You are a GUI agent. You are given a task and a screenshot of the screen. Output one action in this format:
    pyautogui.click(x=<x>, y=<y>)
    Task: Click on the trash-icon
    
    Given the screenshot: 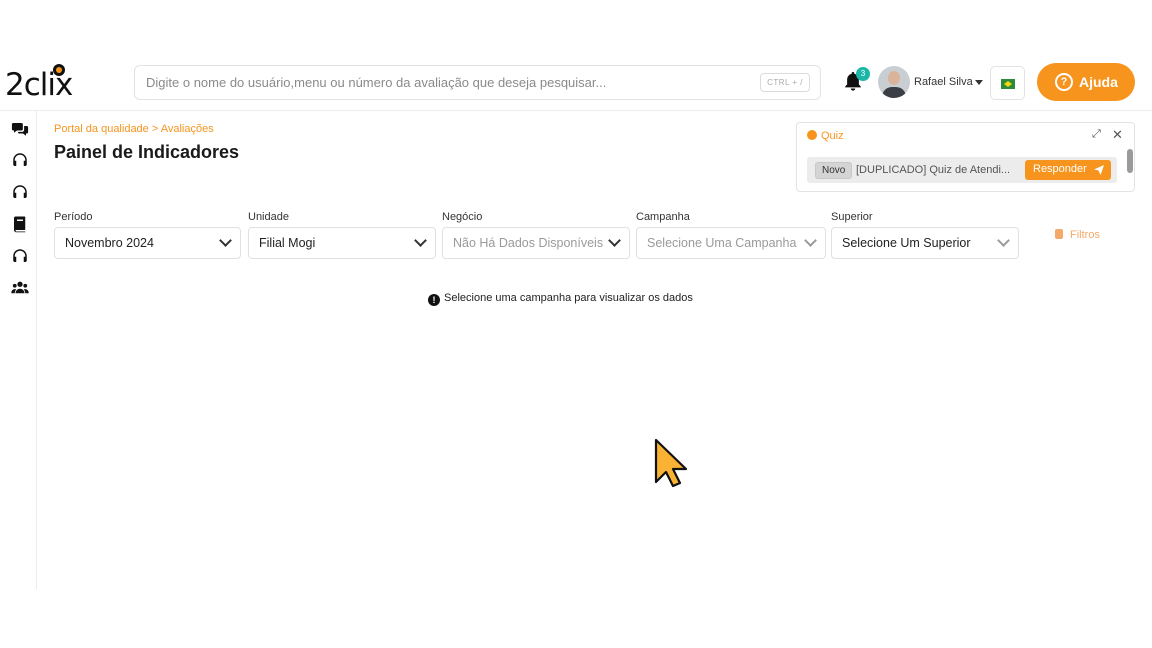 What is the action you would take?
    pyautogui.click(x=1059, y=234)
    